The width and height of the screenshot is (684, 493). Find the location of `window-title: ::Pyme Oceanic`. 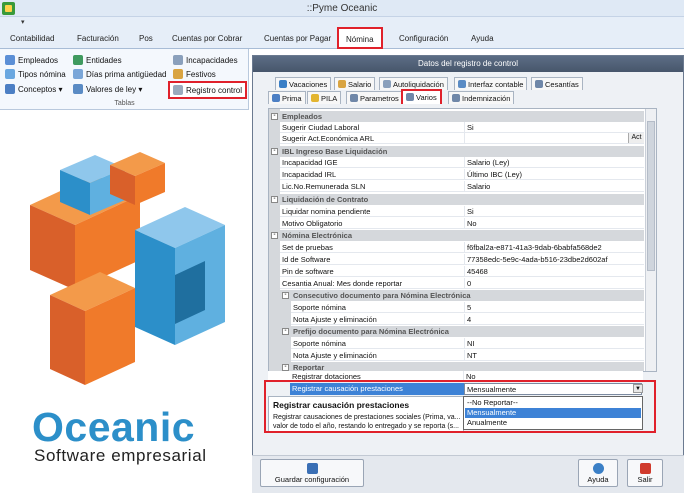

window-title: ::Pyme Oceanic is located at coordinates (342, 8).